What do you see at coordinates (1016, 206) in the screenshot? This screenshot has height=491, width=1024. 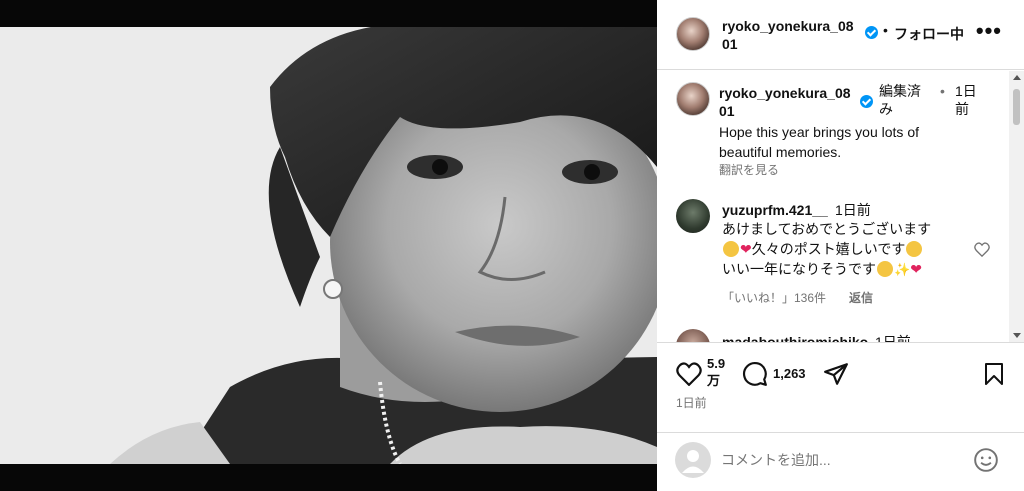 I see `comments-scrollbar` at bounding box center [1016, 206].